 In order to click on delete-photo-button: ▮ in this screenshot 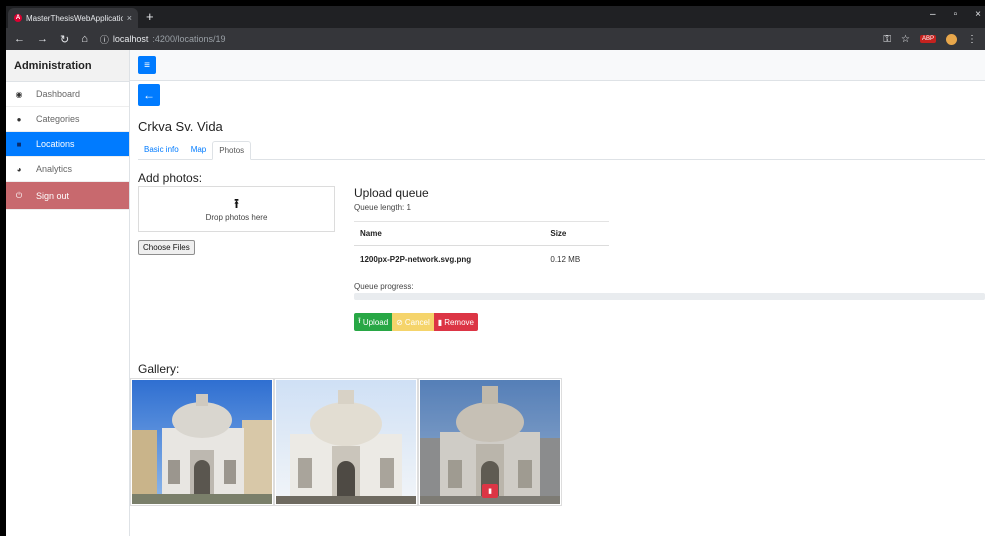, I will do `click(490, 491)`.